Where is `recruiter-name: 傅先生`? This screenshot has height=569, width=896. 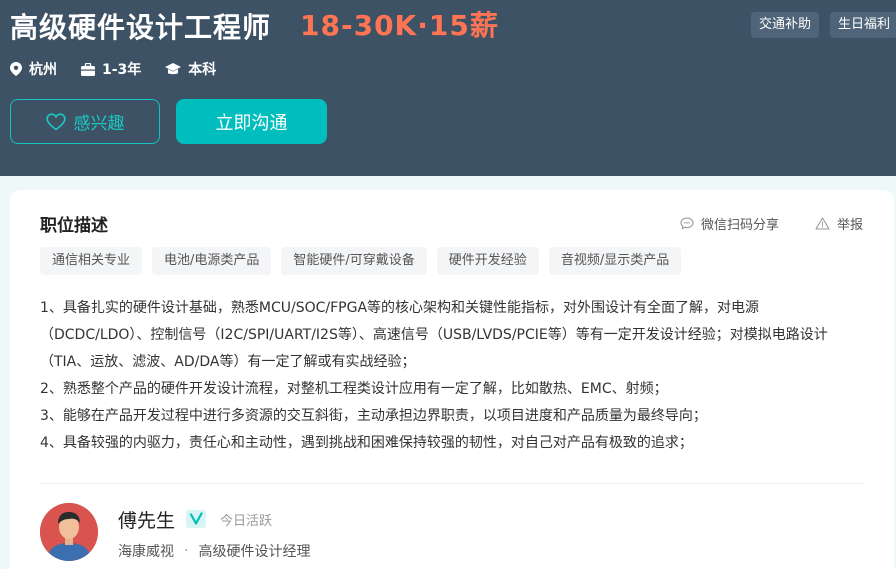 recruiter-name: 傅先生 is located at coordinates (147, 521).